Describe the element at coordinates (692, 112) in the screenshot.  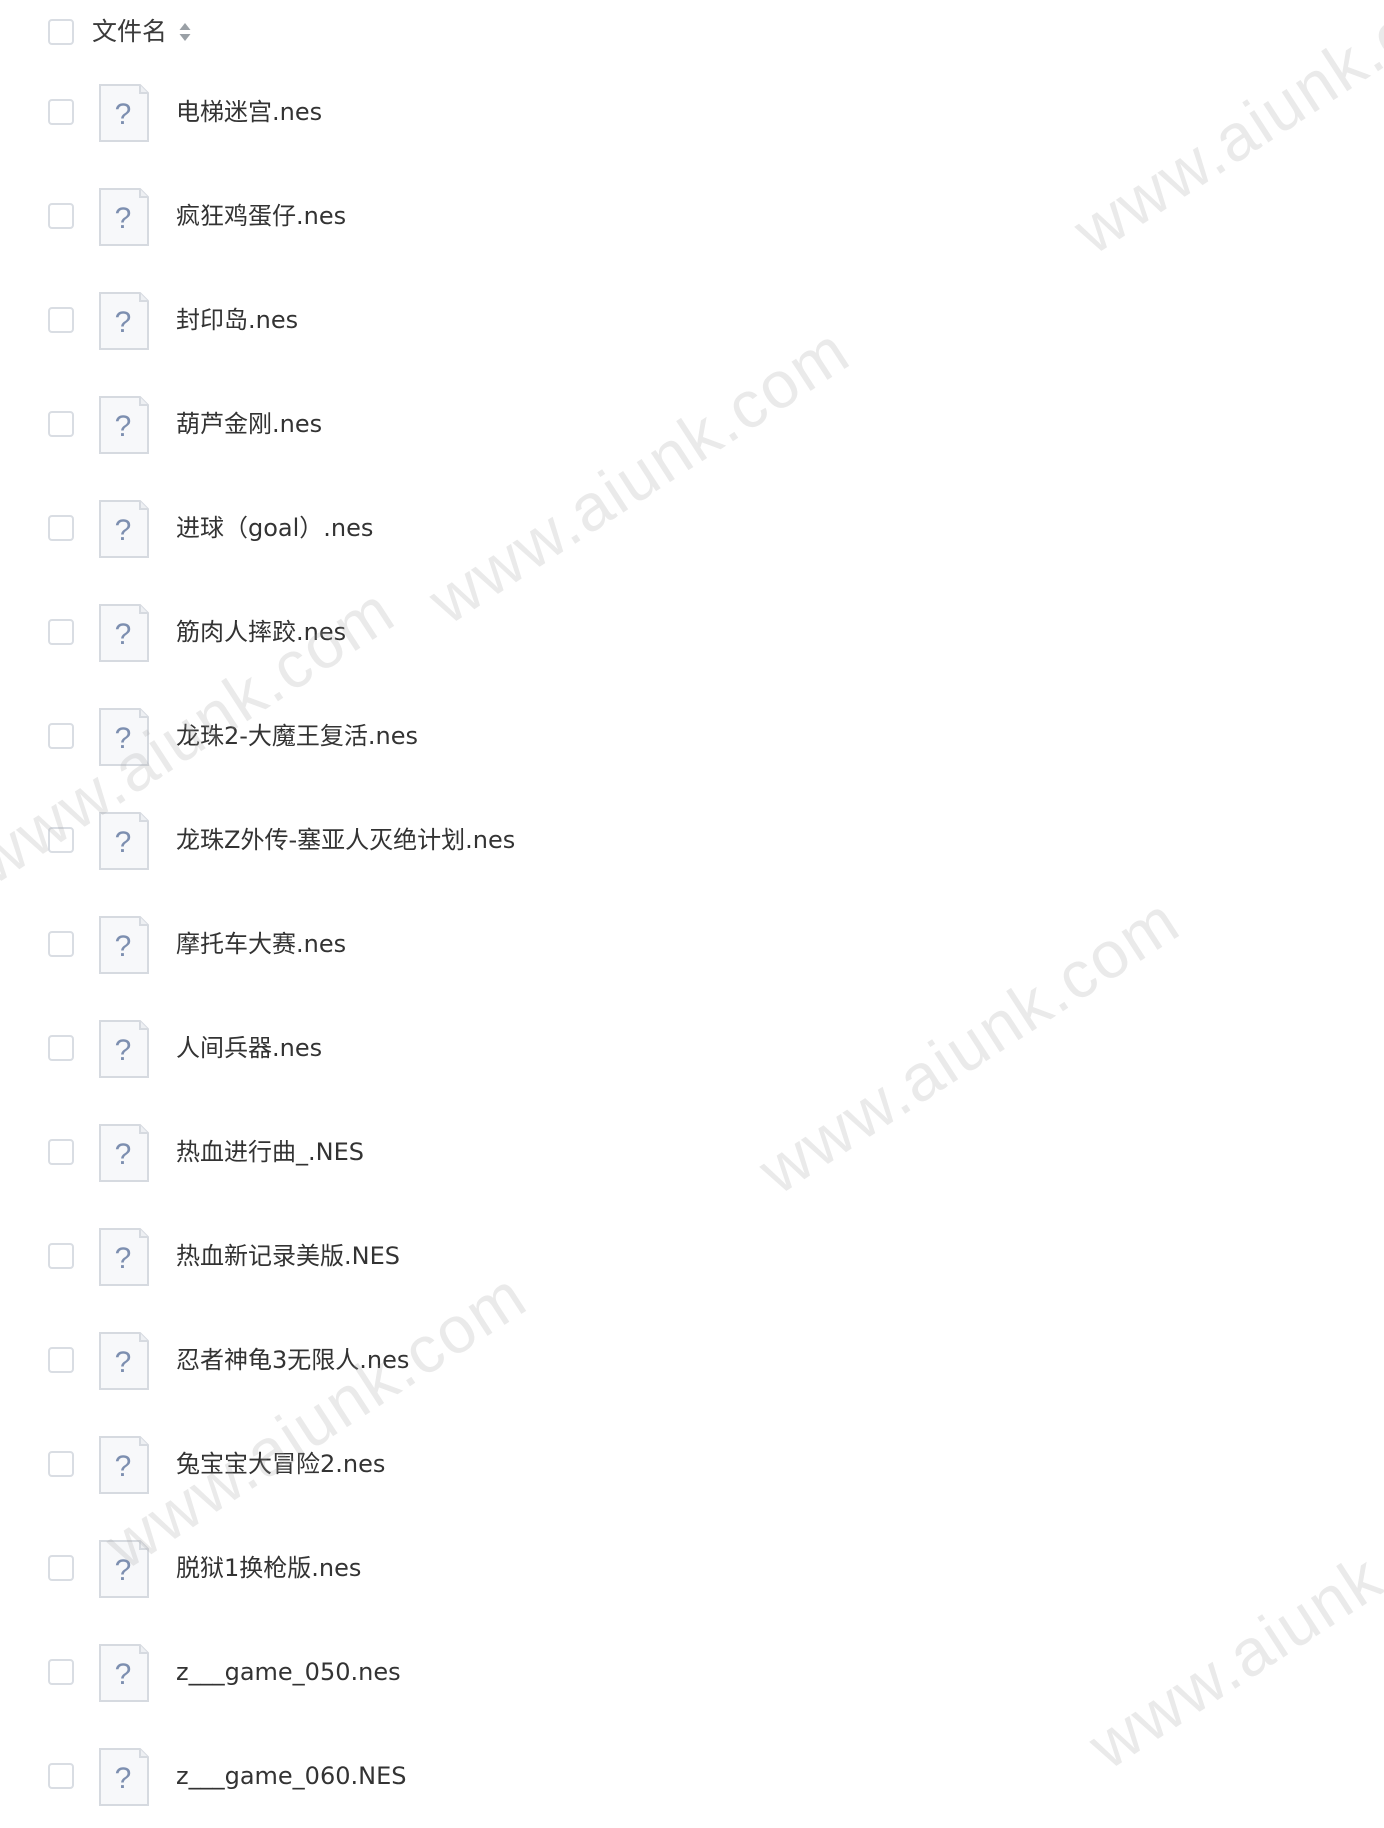
I see `file-row: ? 电梯迷宫.nes` at that location.